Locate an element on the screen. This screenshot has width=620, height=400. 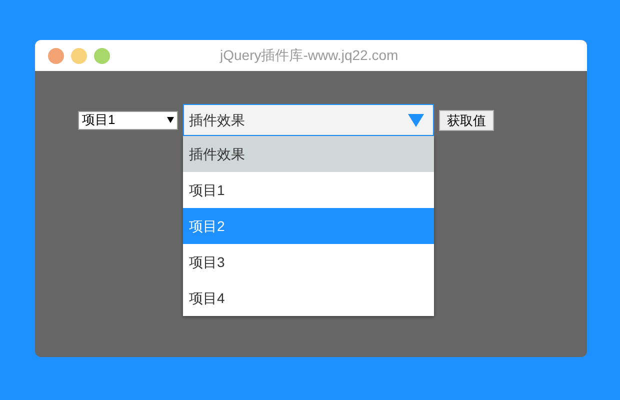
minimize-button is located at coordinates (79, 56).